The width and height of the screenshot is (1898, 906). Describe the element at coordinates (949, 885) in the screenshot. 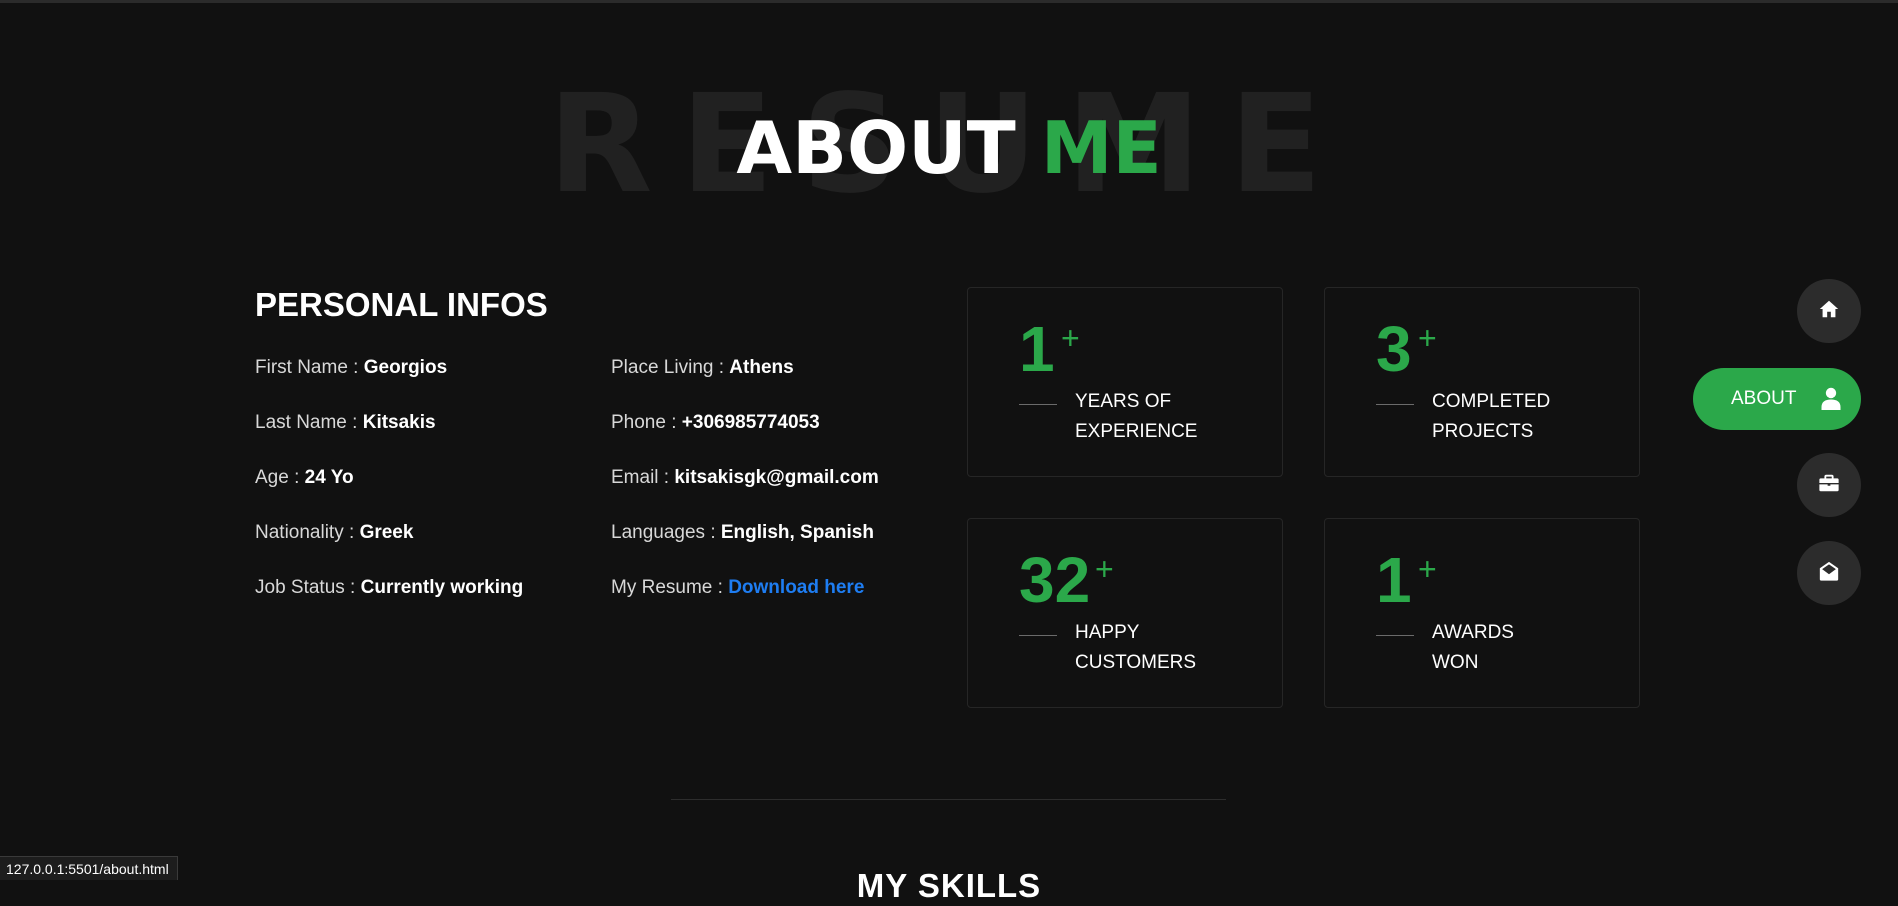

I see `skills-heading: MY SKILLS` at that location.